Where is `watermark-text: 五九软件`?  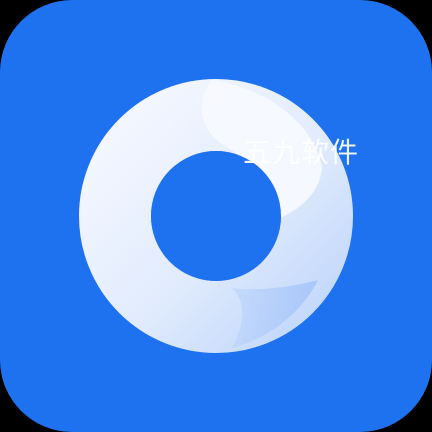
watermark-text: 五九软件 is located at coordinates (301, 152).